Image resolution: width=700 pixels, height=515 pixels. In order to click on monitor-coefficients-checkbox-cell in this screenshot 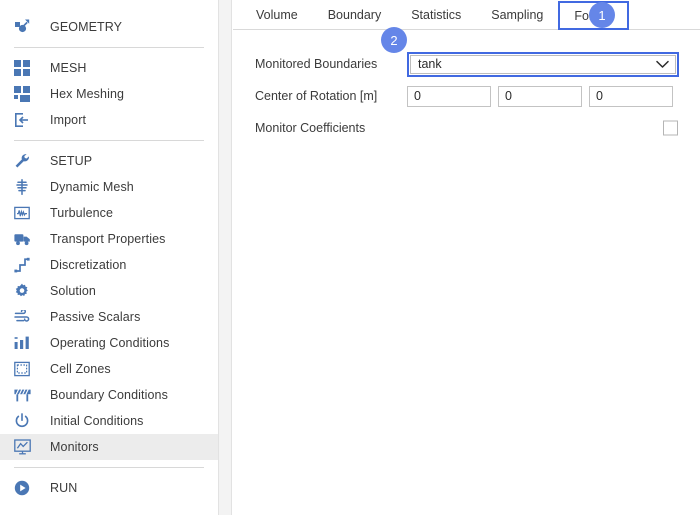, I will do `click(670, 128)`.